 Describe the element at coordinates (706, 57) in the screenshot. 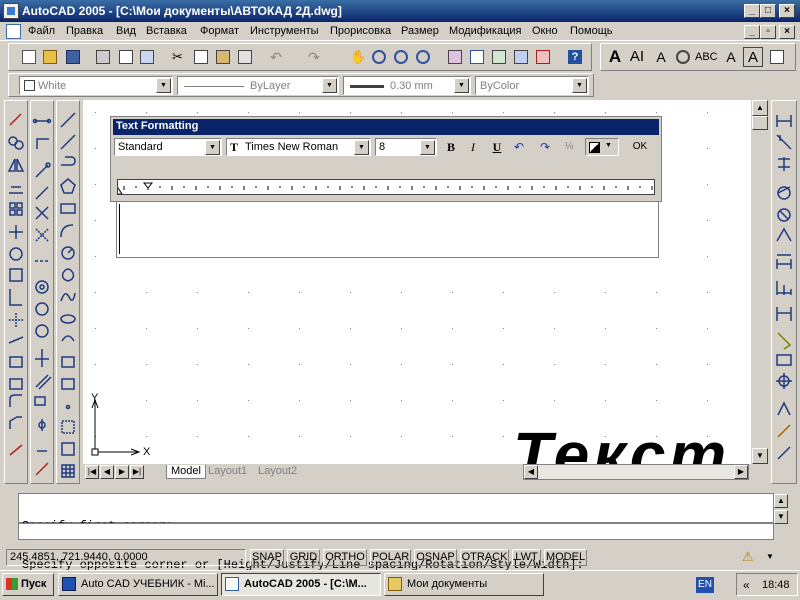

I see `spelling-icon: ABC` at that location.